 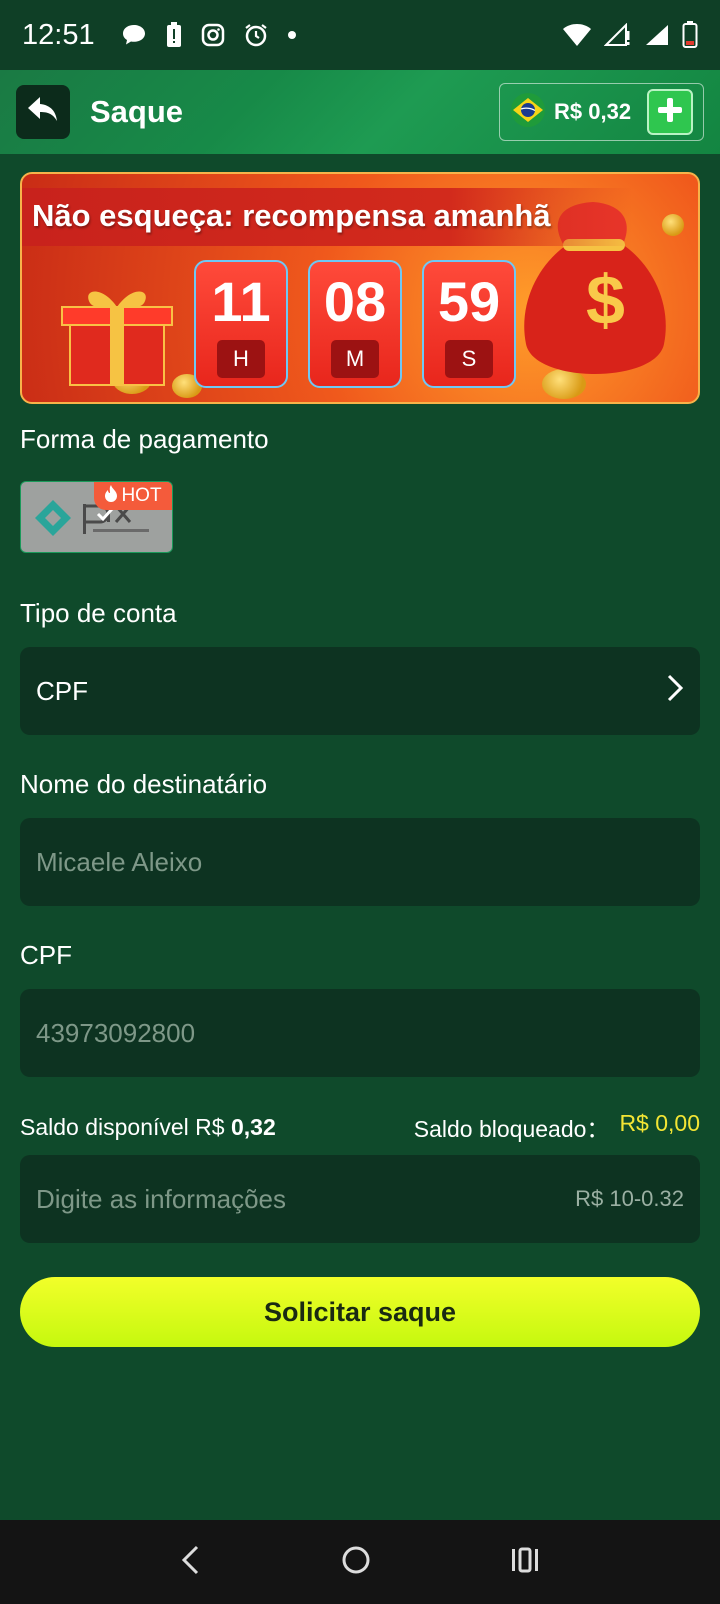 What do you see at coordinates (213, 35) in the screenshot?
I see `instagram-icon` at bounding box center [213, 35].